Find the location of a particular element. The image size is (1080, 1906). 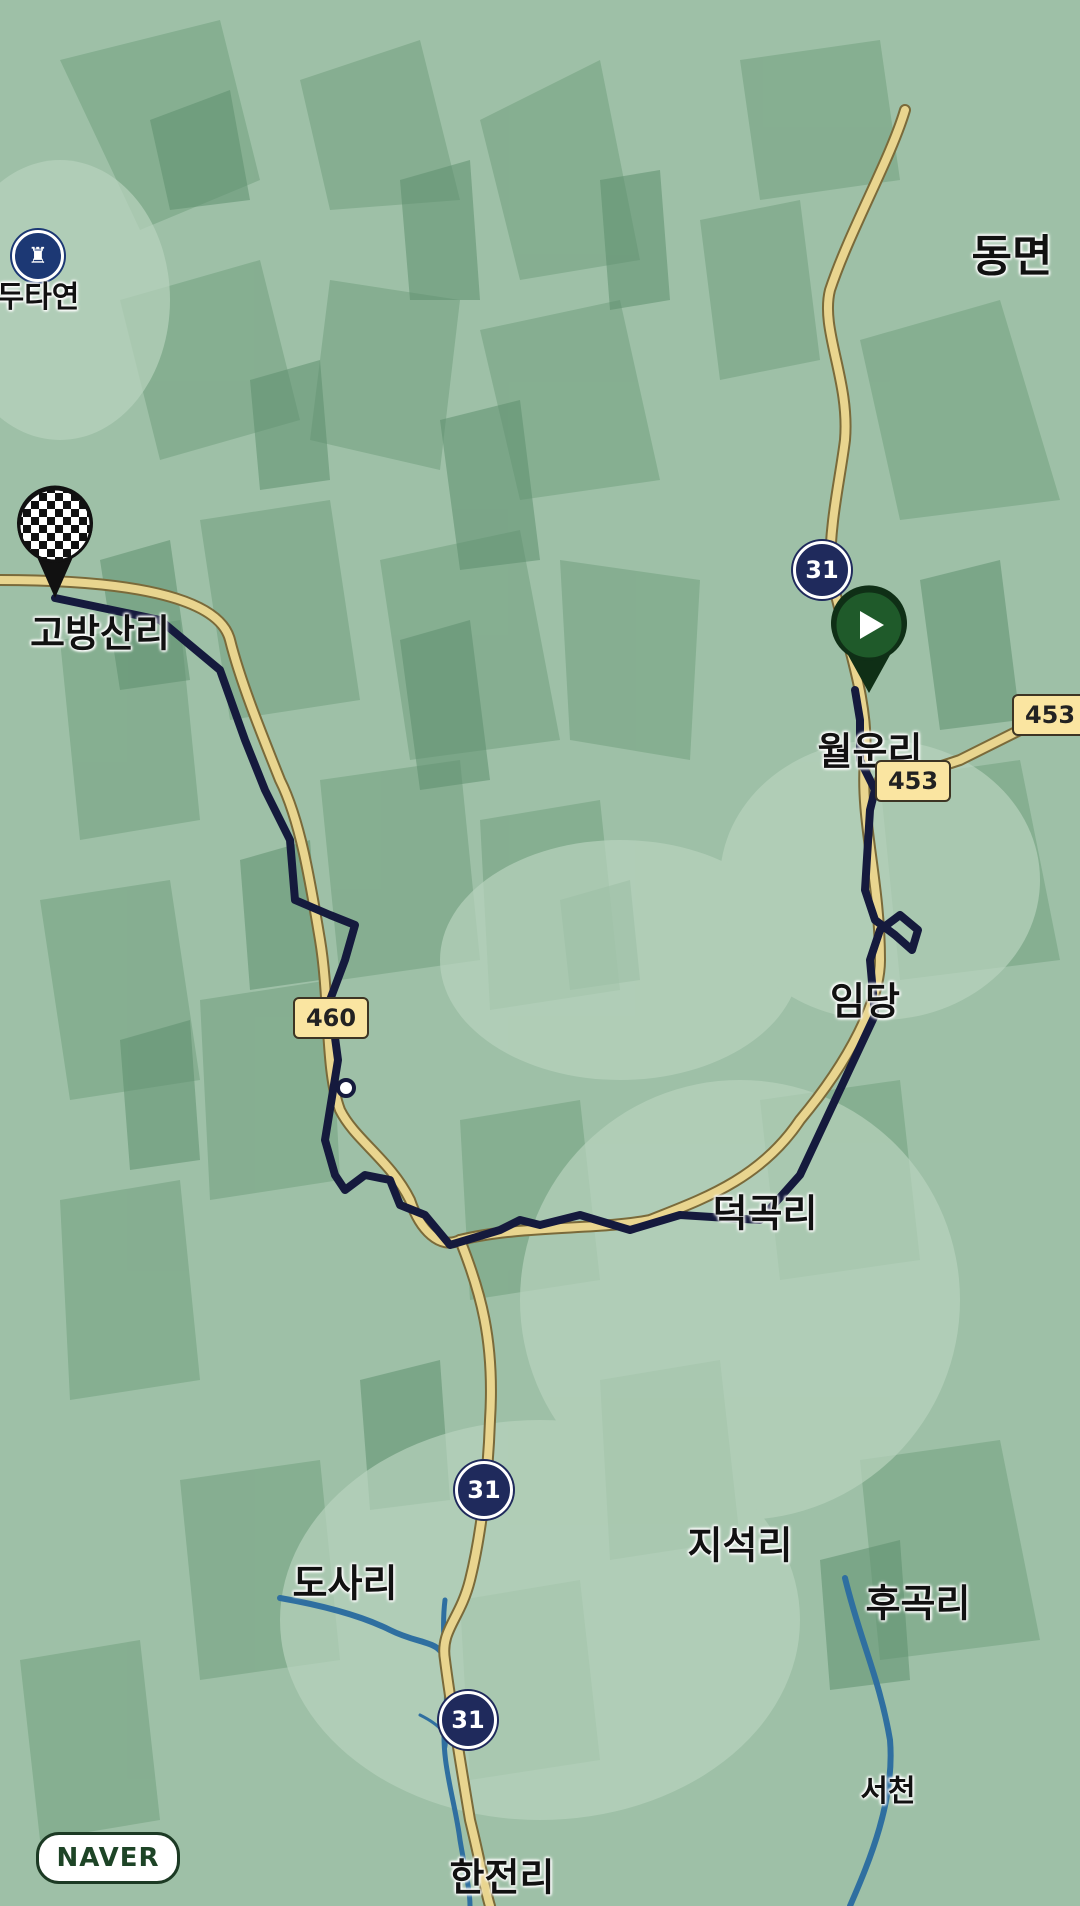

place-label-gobangsanri: 고방산리 is located at coordinates (100, 633).